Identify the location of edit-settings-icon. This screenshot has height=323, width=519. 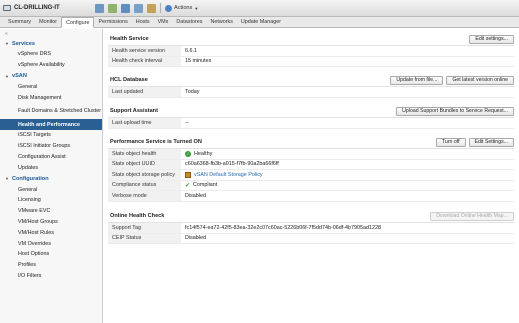
(138, 8).